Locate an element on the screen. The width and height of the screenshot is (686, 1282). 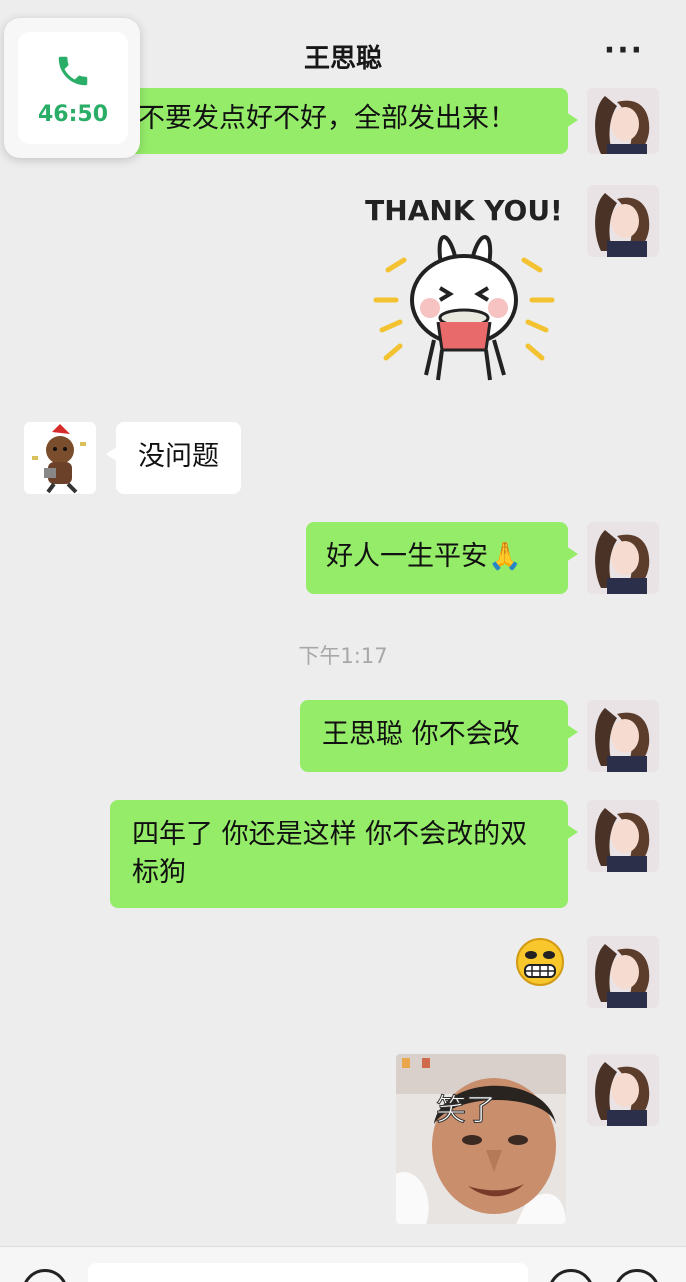
message-text: 没问题 is located at coordinates (178, 456).